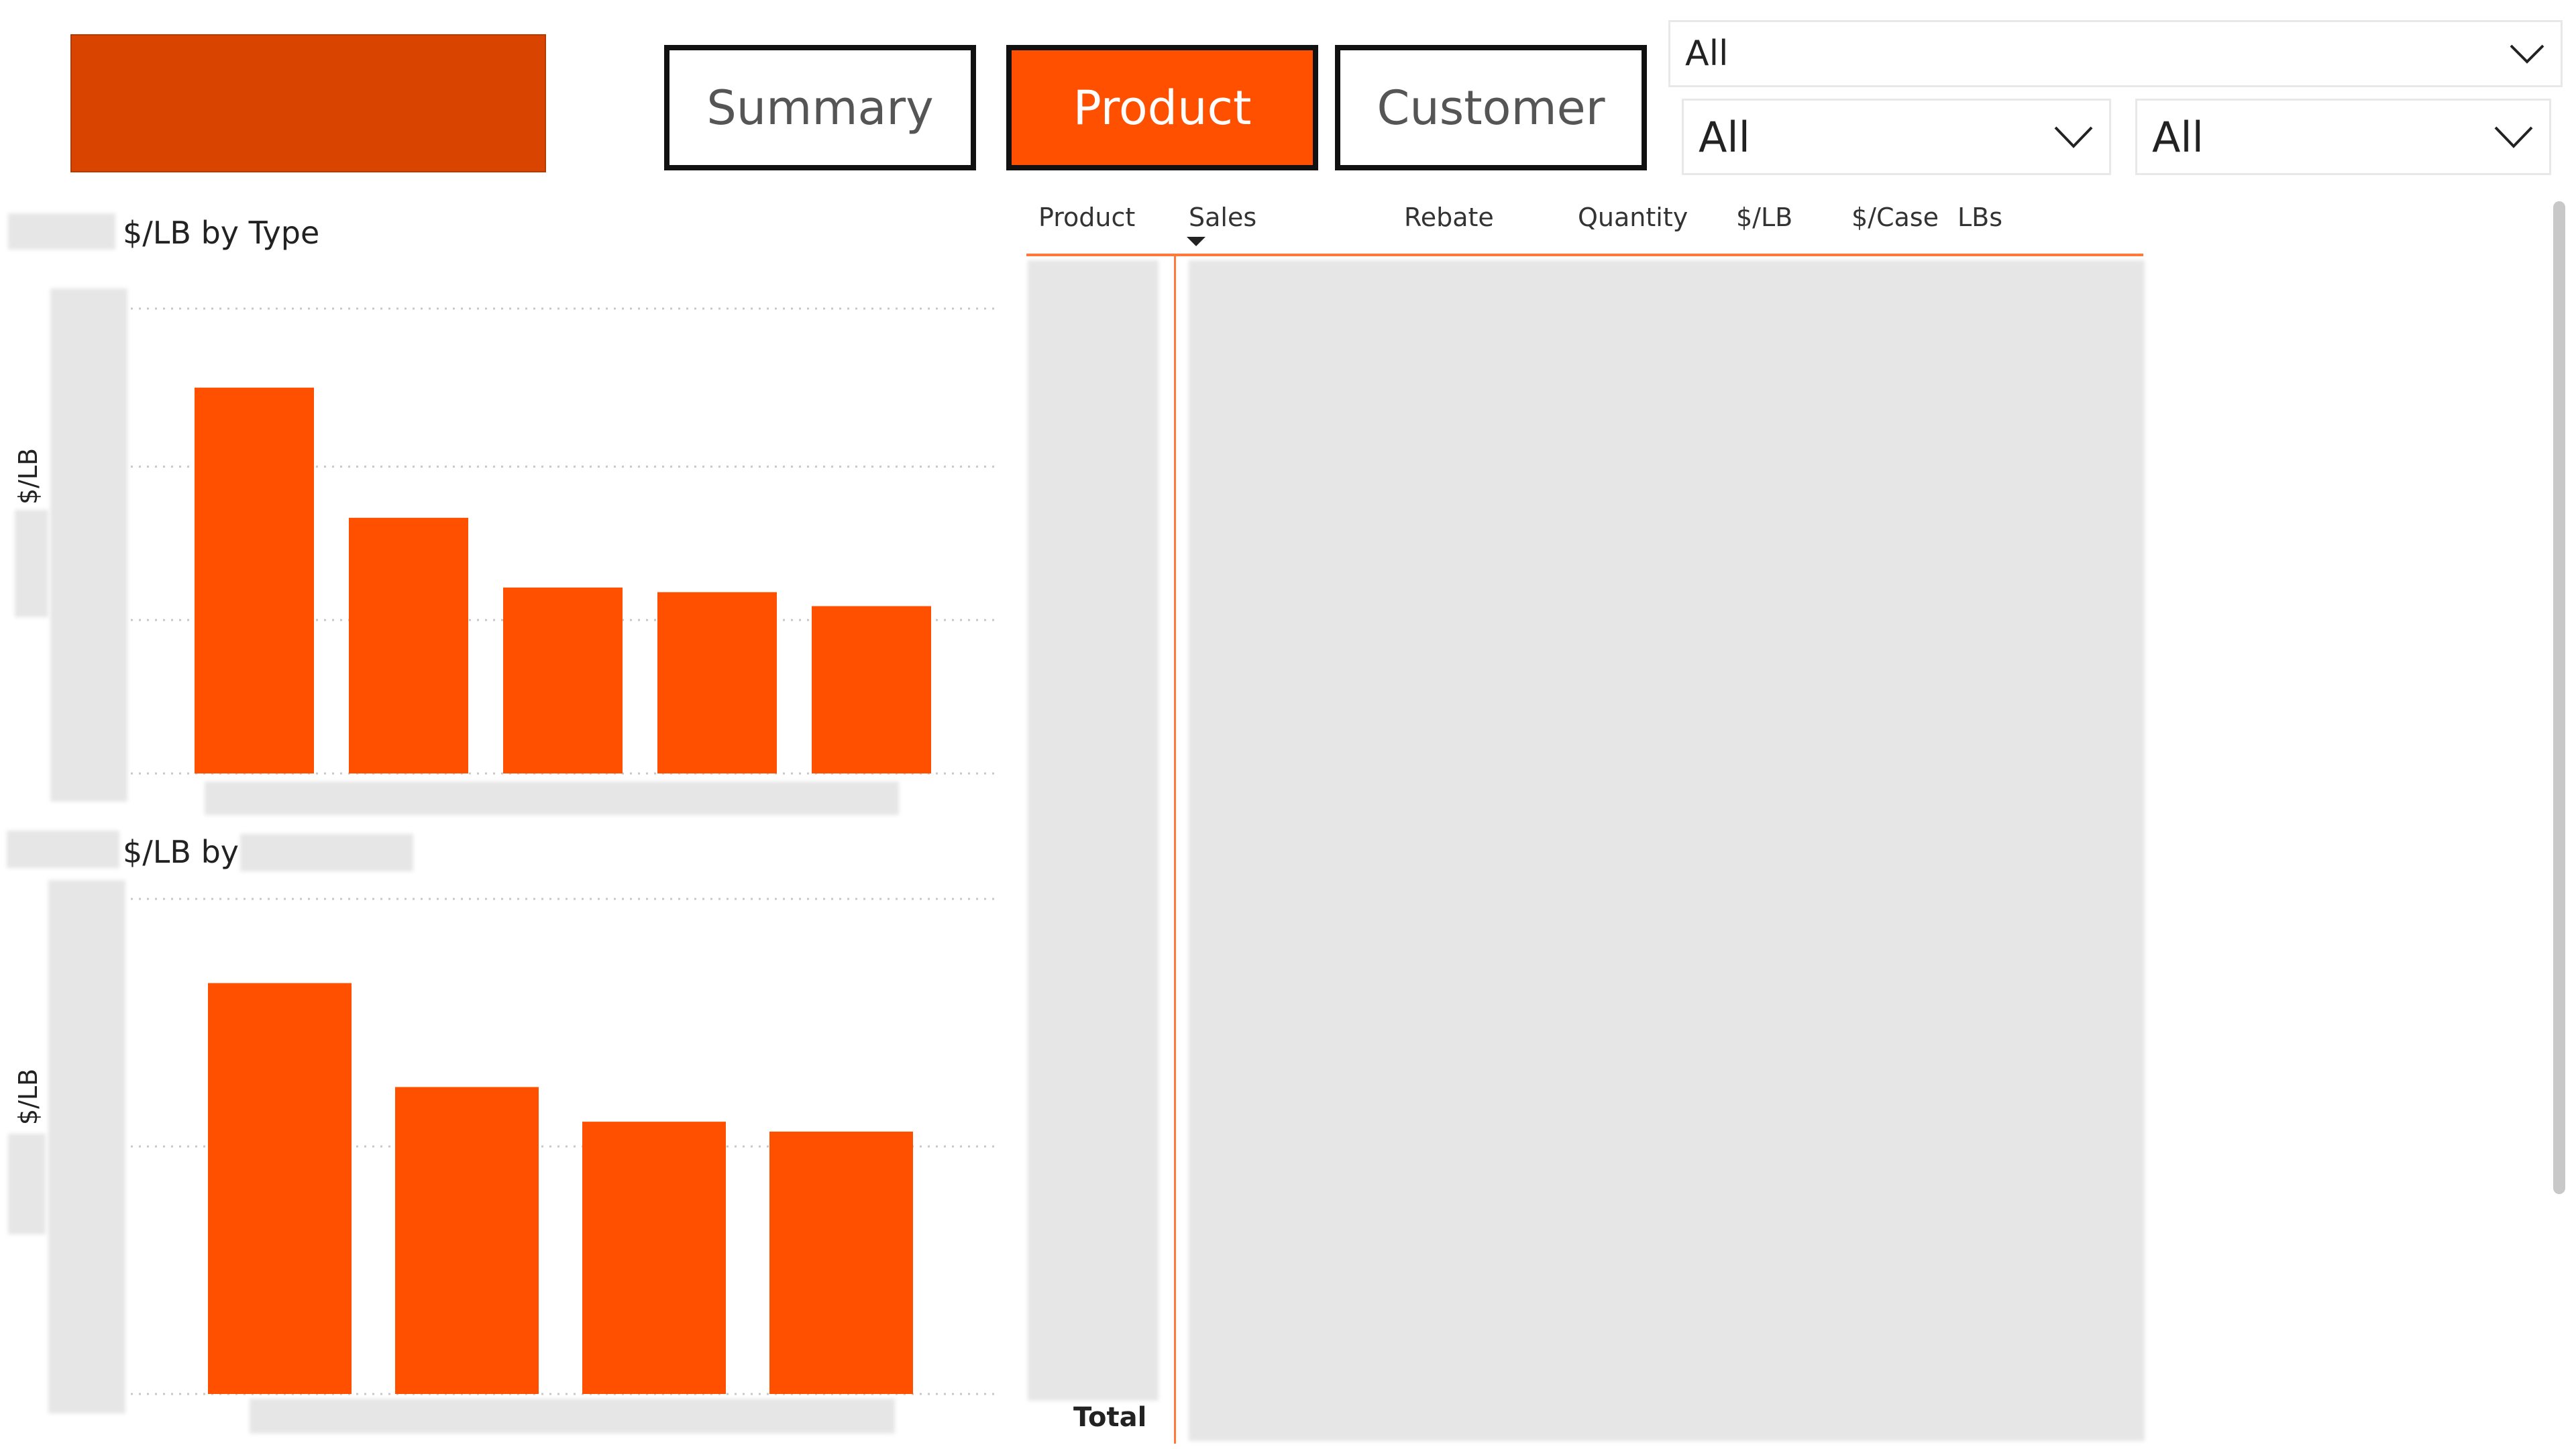  Describe the element at coordinates (28, 1097) in the screenshot. I see `chart-2-y-axis-label: $/LB` at that location.